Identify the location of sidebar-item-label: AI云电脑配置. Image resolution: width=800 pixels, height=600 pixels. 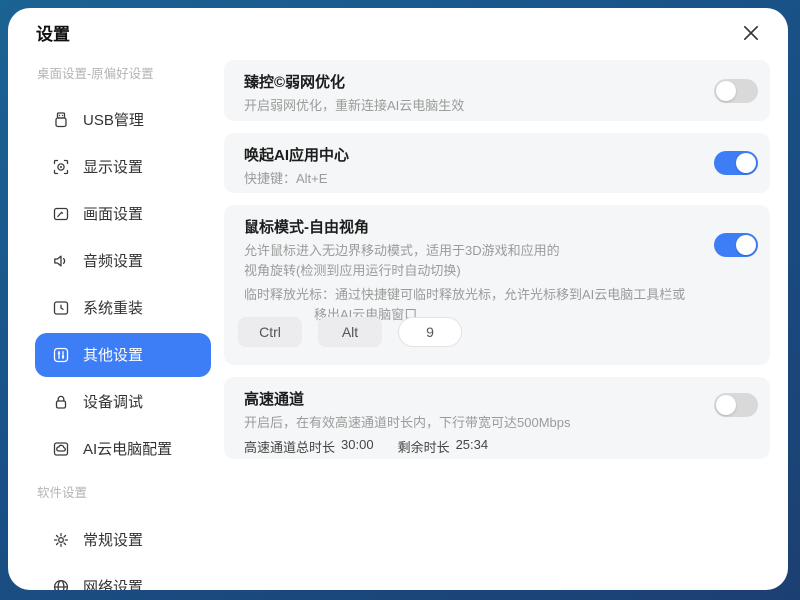
(128, 449).